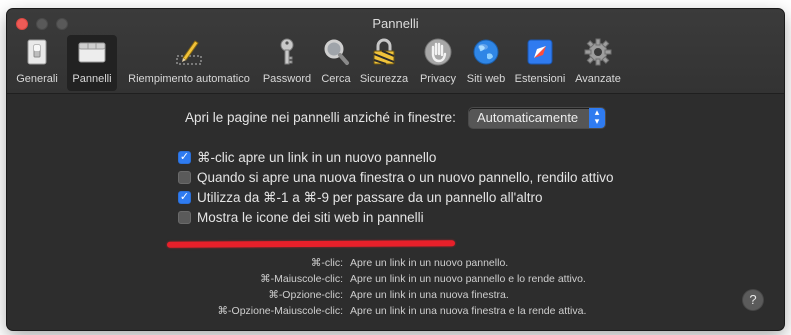 Image resolution: width=791 pixels, height=335 pixels. I want to click on toolbar-item-pannelli: Pannelli, so click(92, 63).